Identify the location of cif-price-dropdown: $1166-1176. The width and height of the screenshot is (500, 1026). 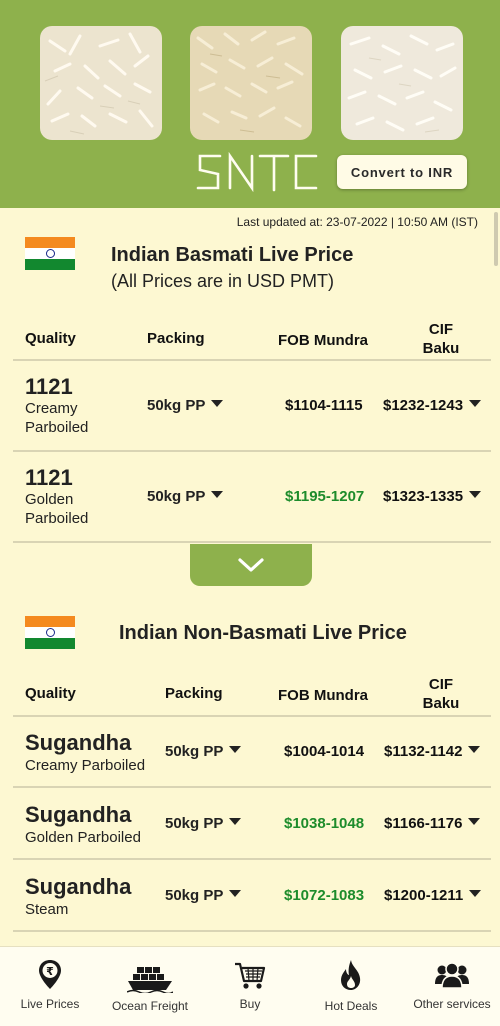
(432, 823).